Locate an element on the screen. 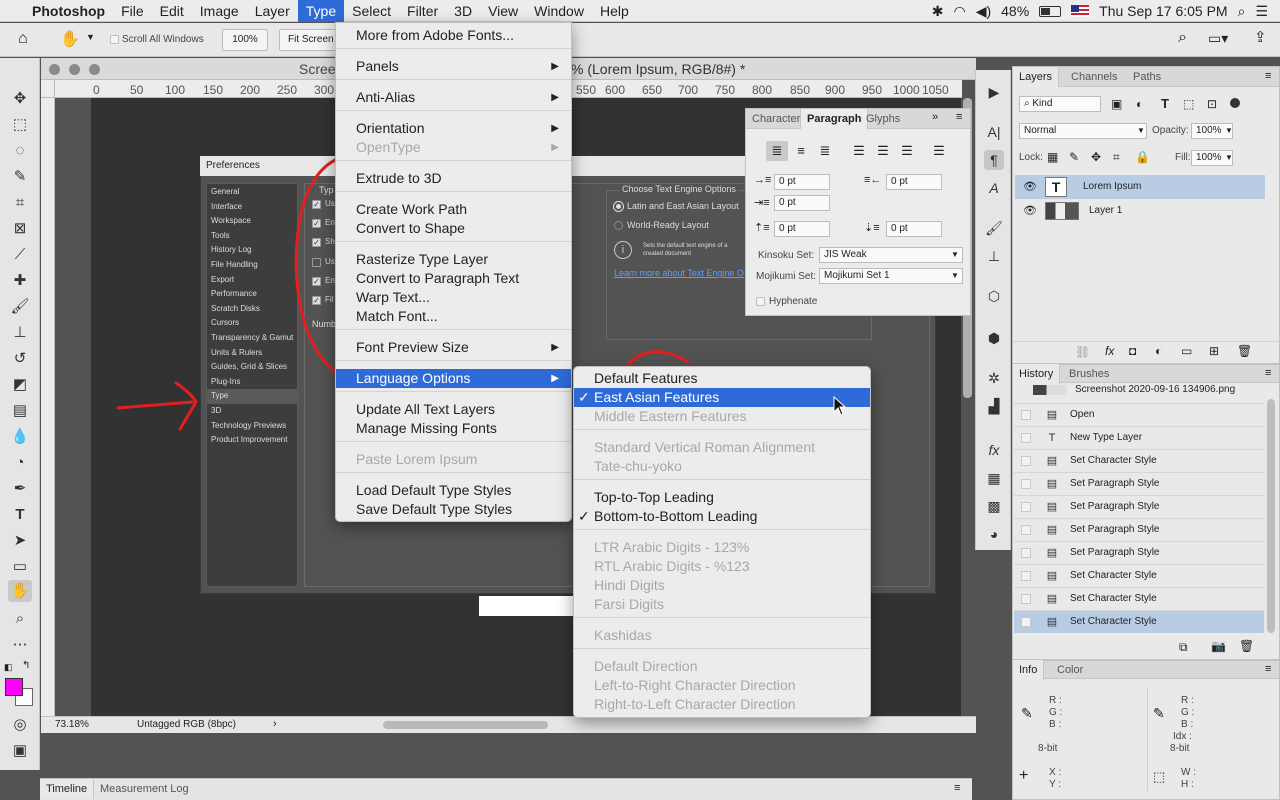 The width and height of the screenshot is (1280, 800). screen-mode-icon: ▣ is located at coordinates (20, 751).